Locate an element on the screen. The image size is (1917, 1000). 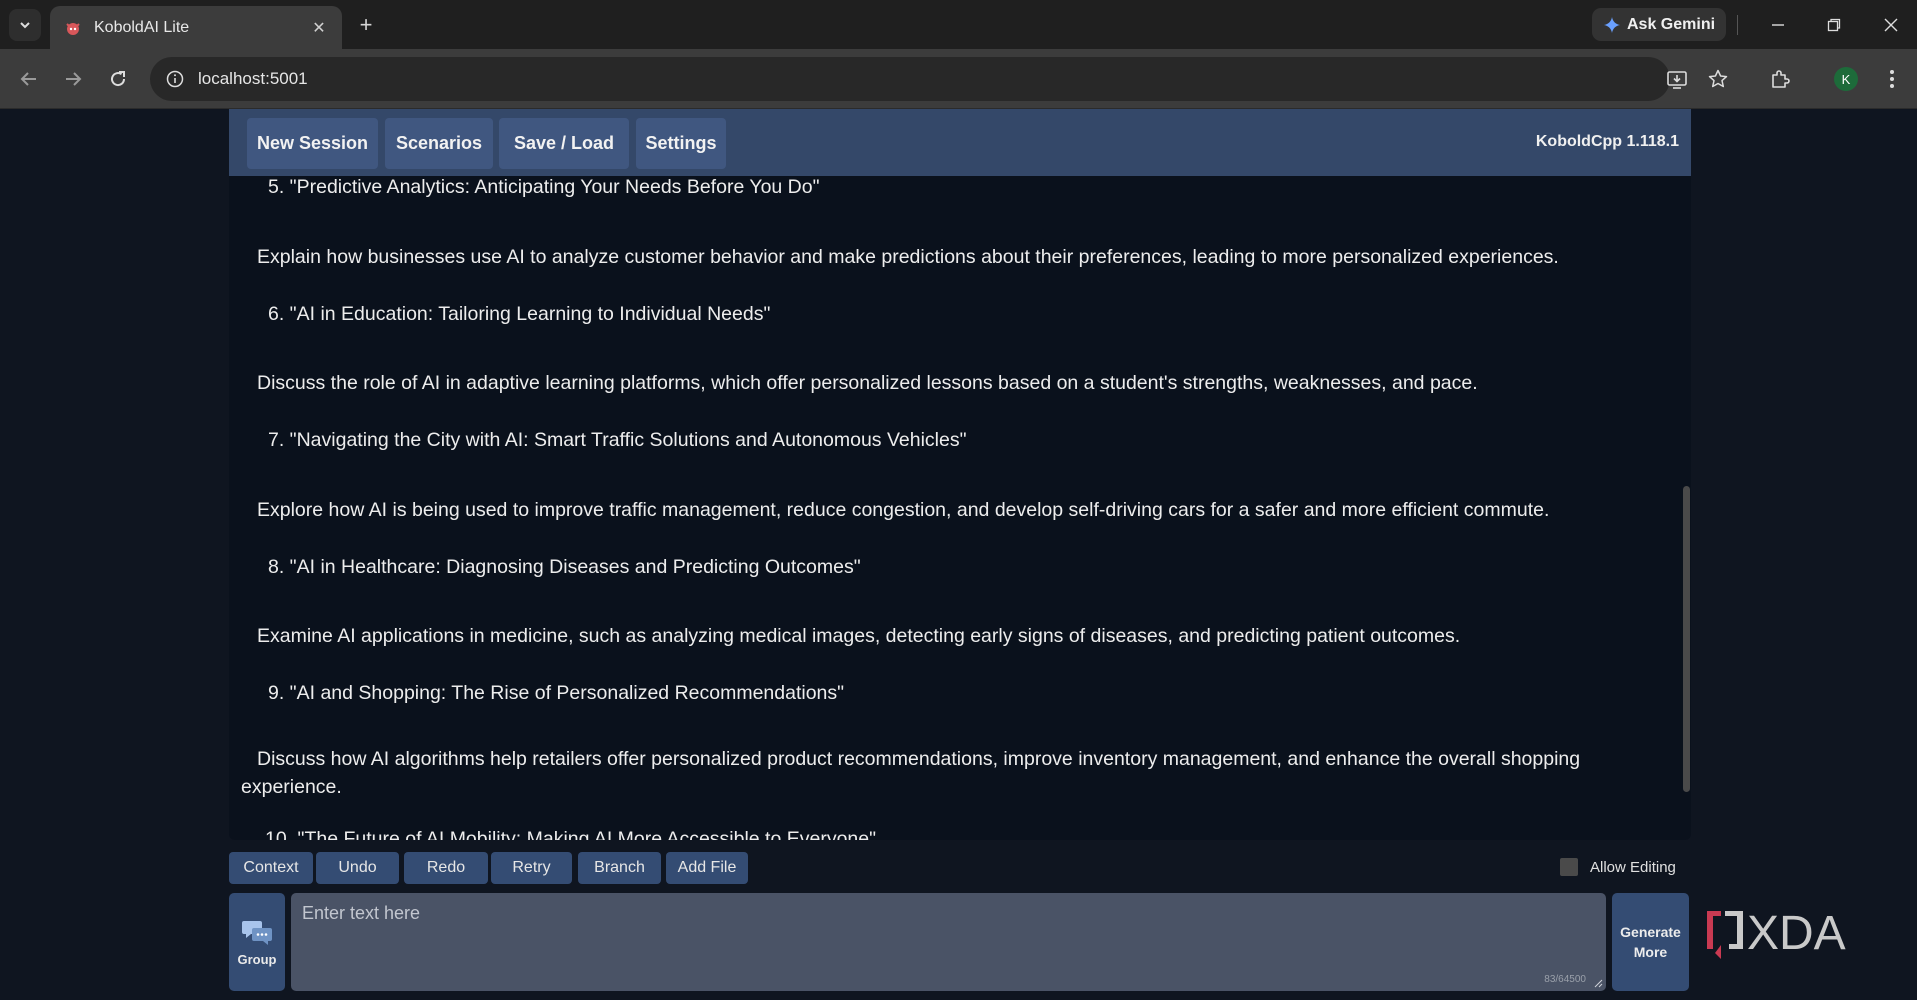
context-button: Context is located at coordinates (271, 868).